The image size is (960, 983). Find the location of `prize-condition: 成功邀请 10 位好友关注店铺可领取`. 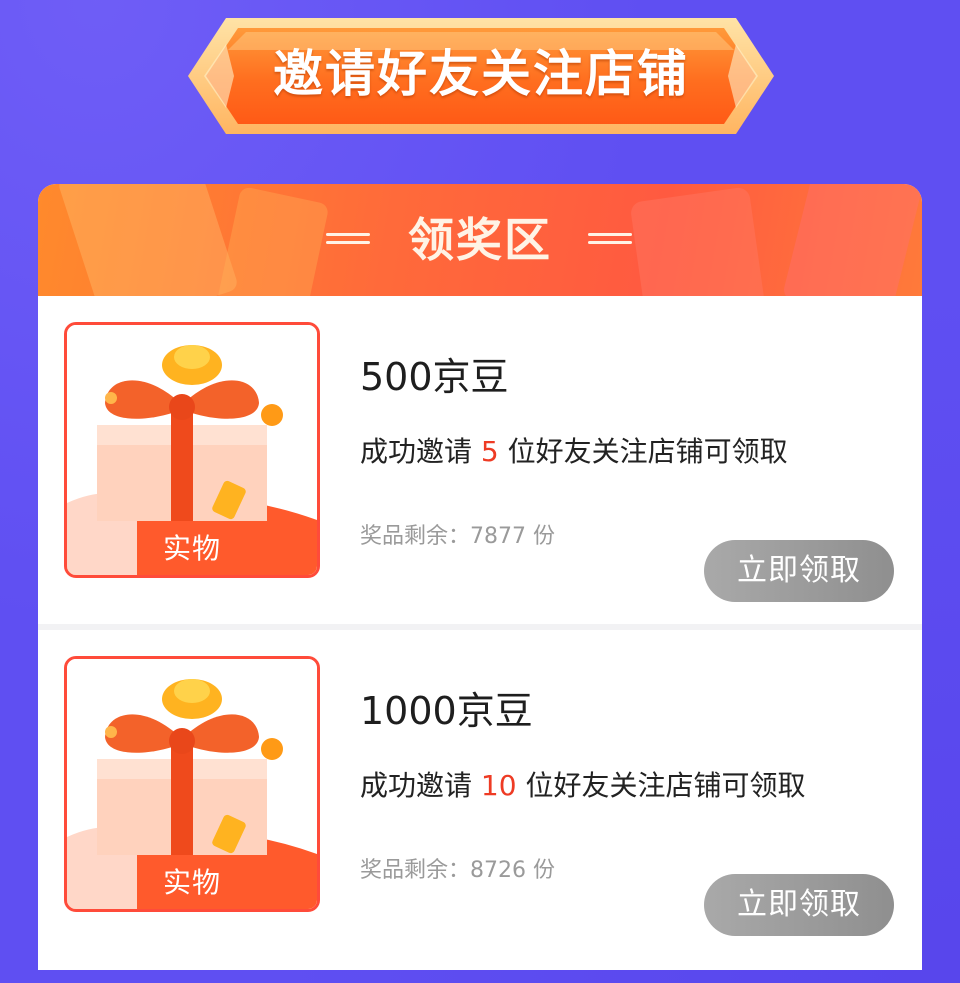

prize-condition: 成功邀请 10 位好友关注店铺可领取 is located at coordinates (582, 784).